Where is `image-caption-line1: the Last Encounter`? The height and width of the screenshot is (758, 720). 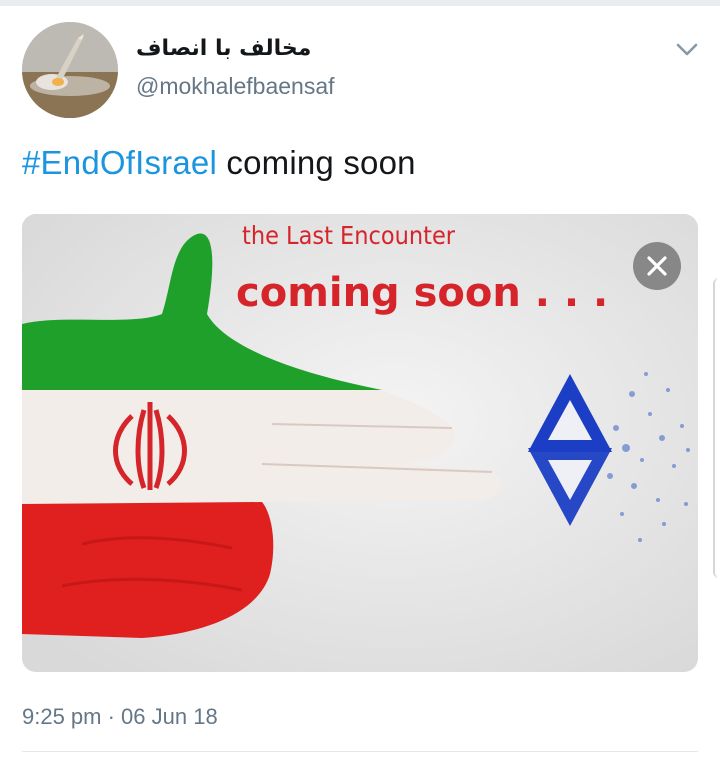 image-caption-line1: the Last Encounter is located at coordinates (349, 235).